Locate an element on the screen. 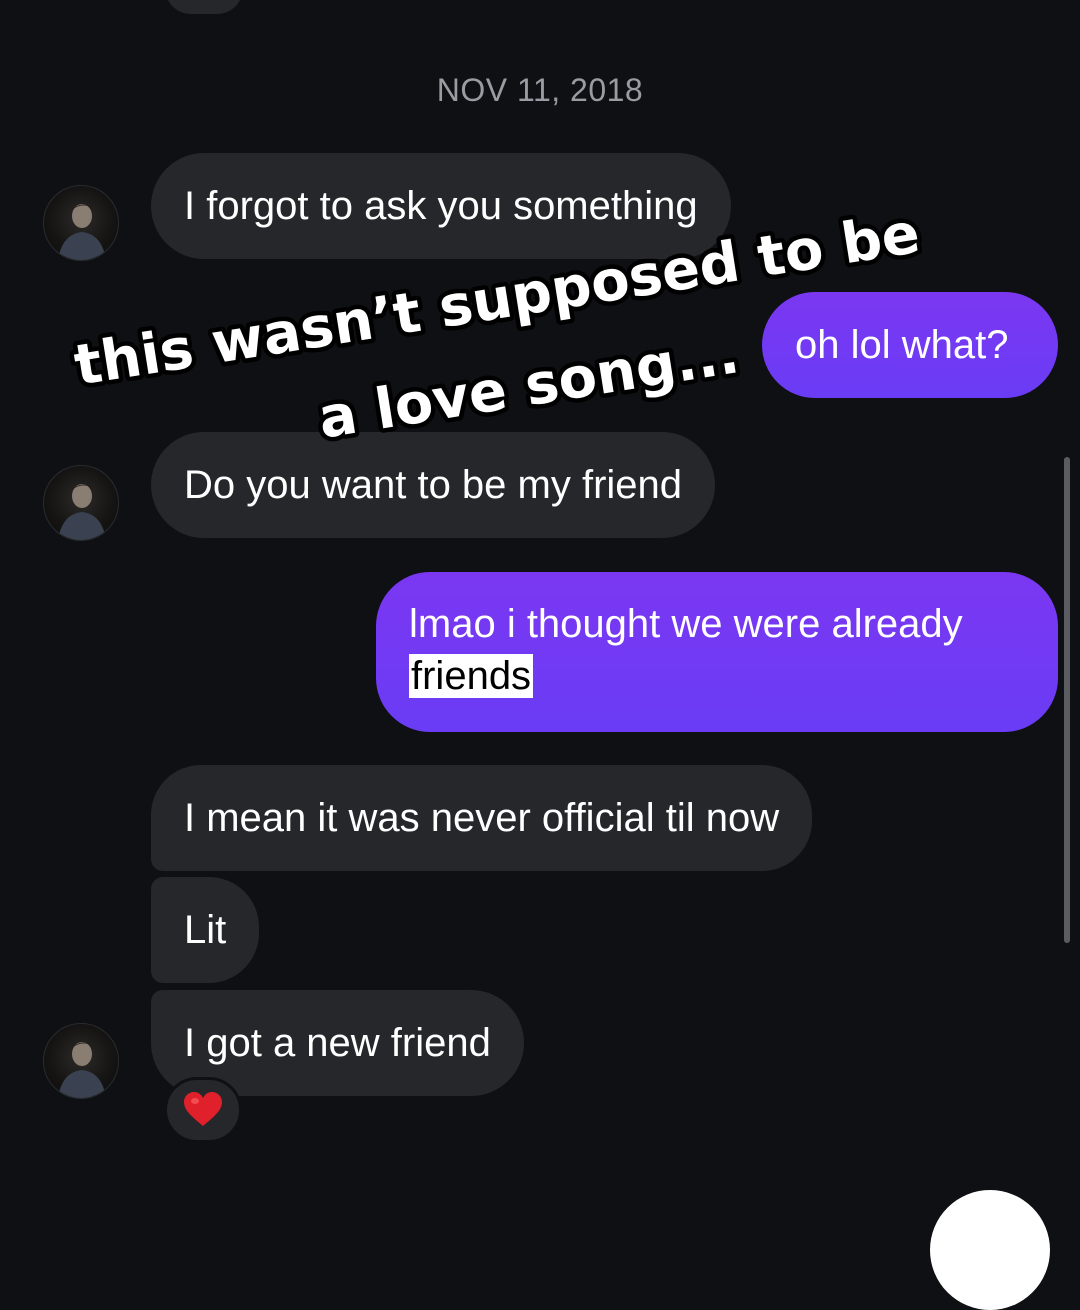 This screenshot has width=1080, height=1310. scrollbar is located at coordinates (1067, 700).